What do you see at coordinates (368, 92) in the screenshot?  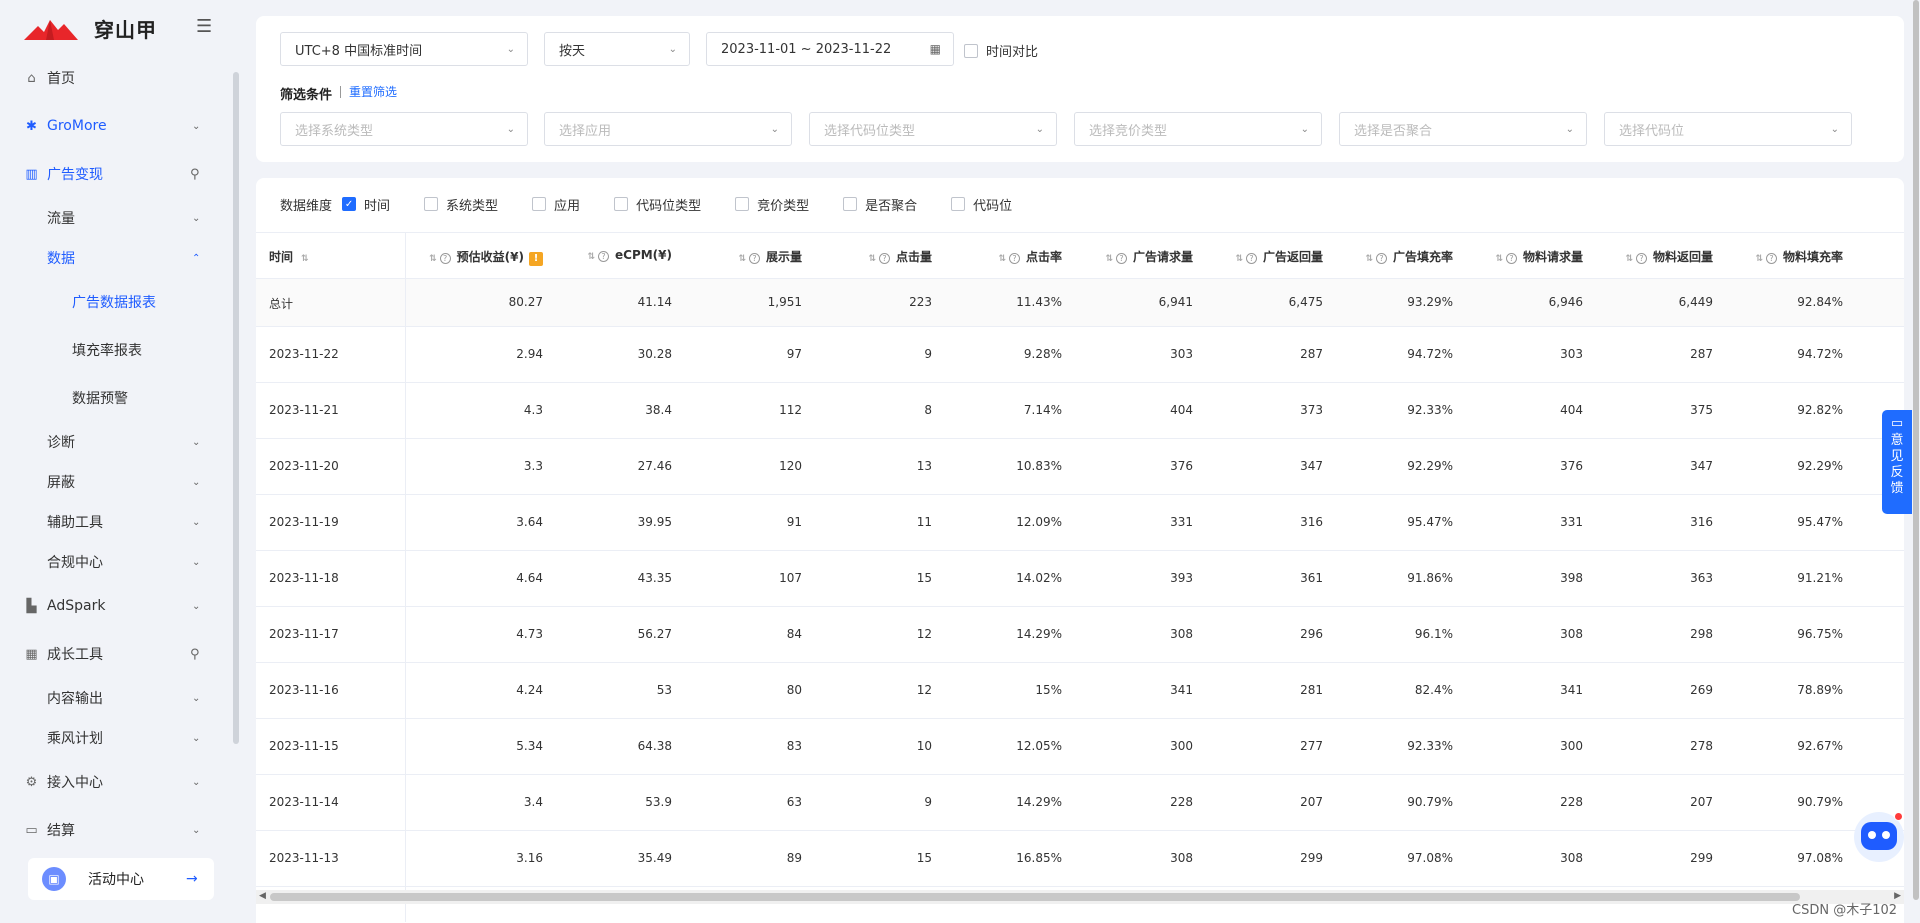 I see `reset-filters-link: 重置筛选` at bounding box center [368, 92].